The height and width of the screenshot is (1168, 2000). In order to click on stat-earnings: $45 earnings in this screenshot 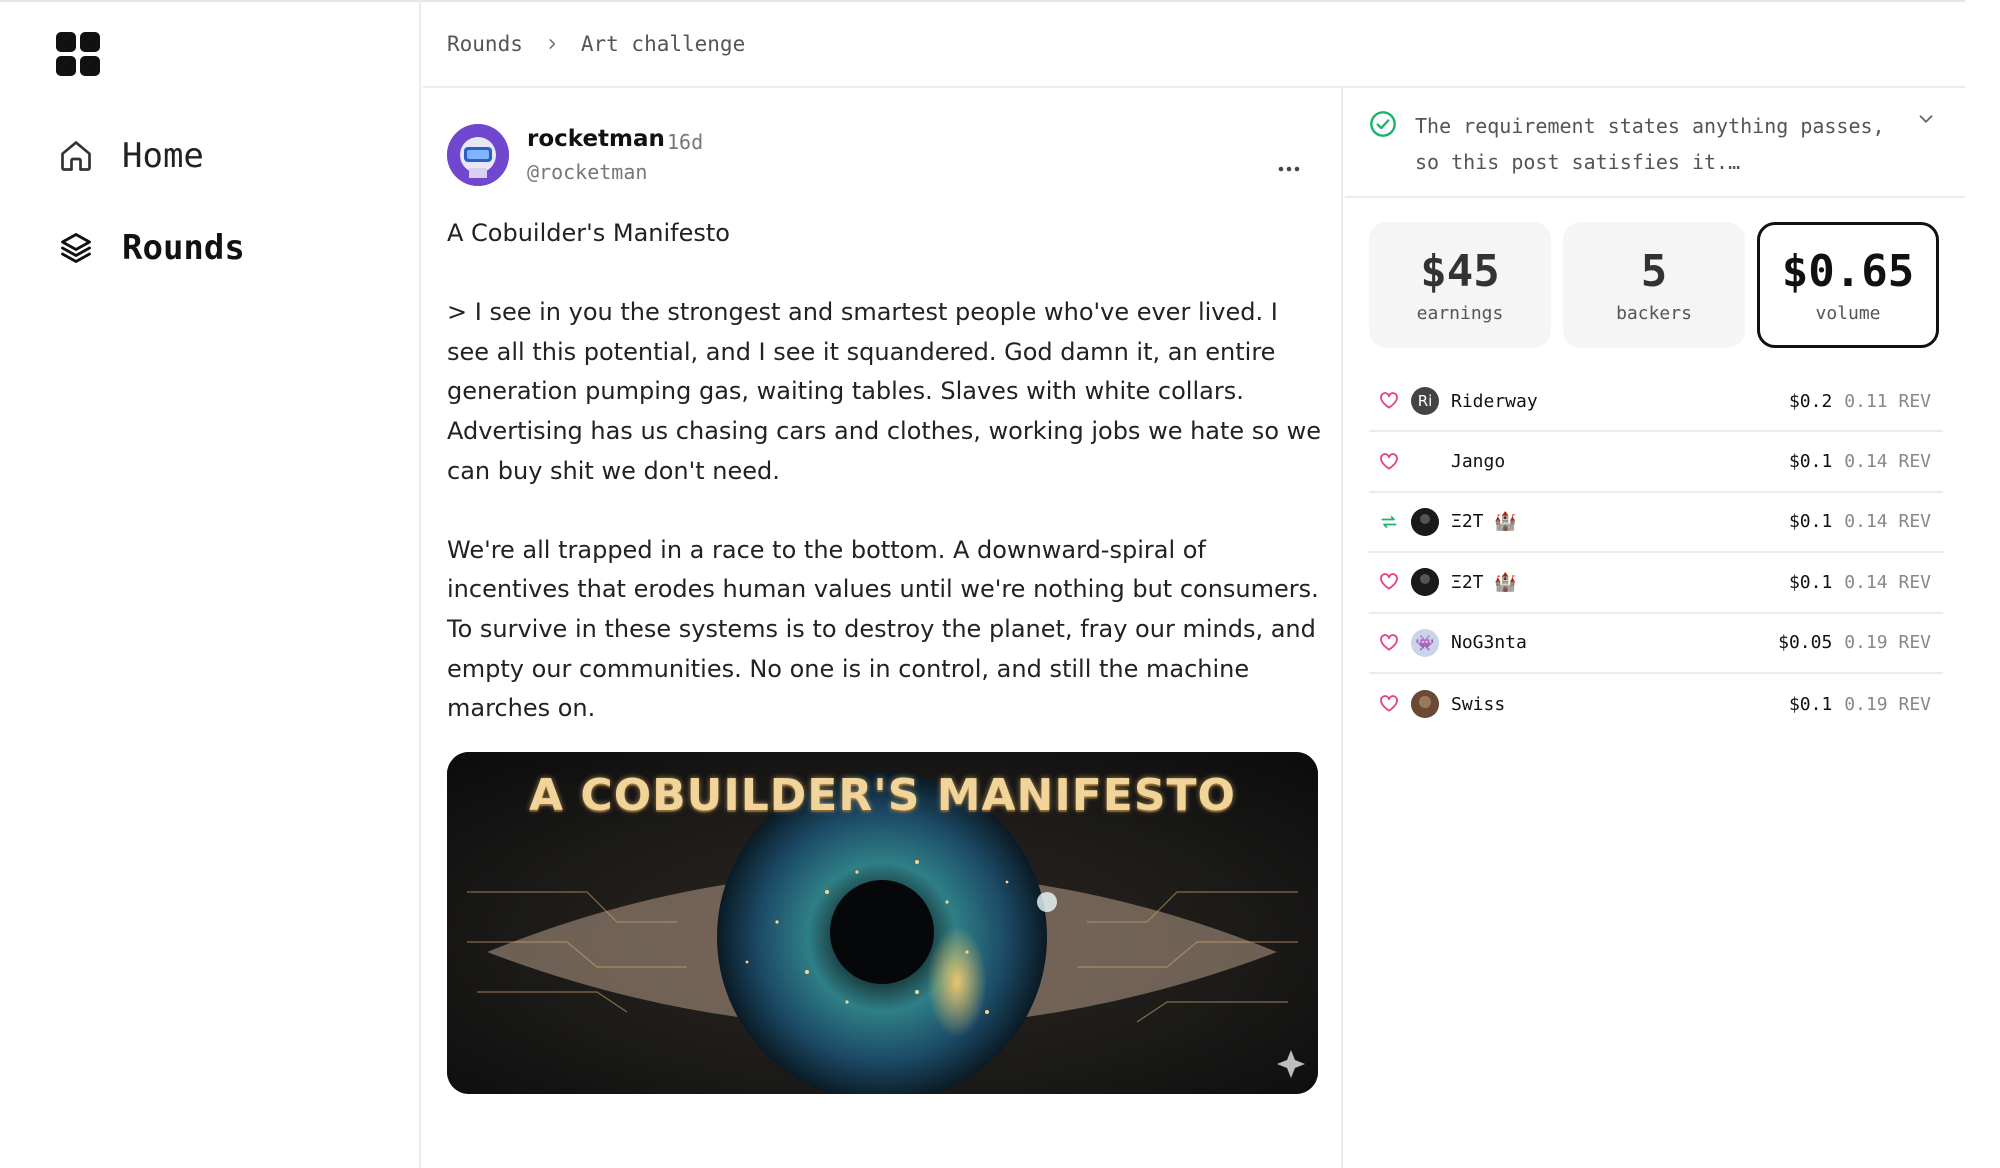, I will do `click(1460, 285)`.